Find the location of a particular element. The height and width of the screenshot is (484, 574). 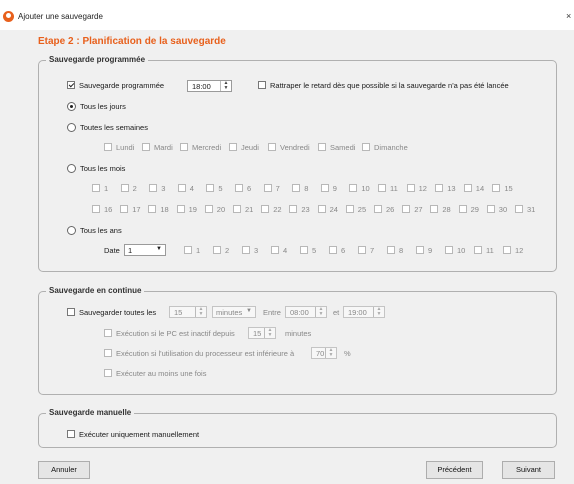

month-day-label: 6 is located at coordinates (249, 188).